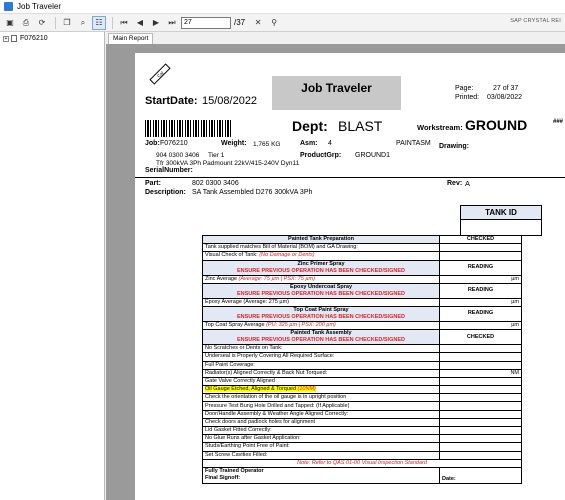  I want to click on job-value: F076210, so click(174, 143).